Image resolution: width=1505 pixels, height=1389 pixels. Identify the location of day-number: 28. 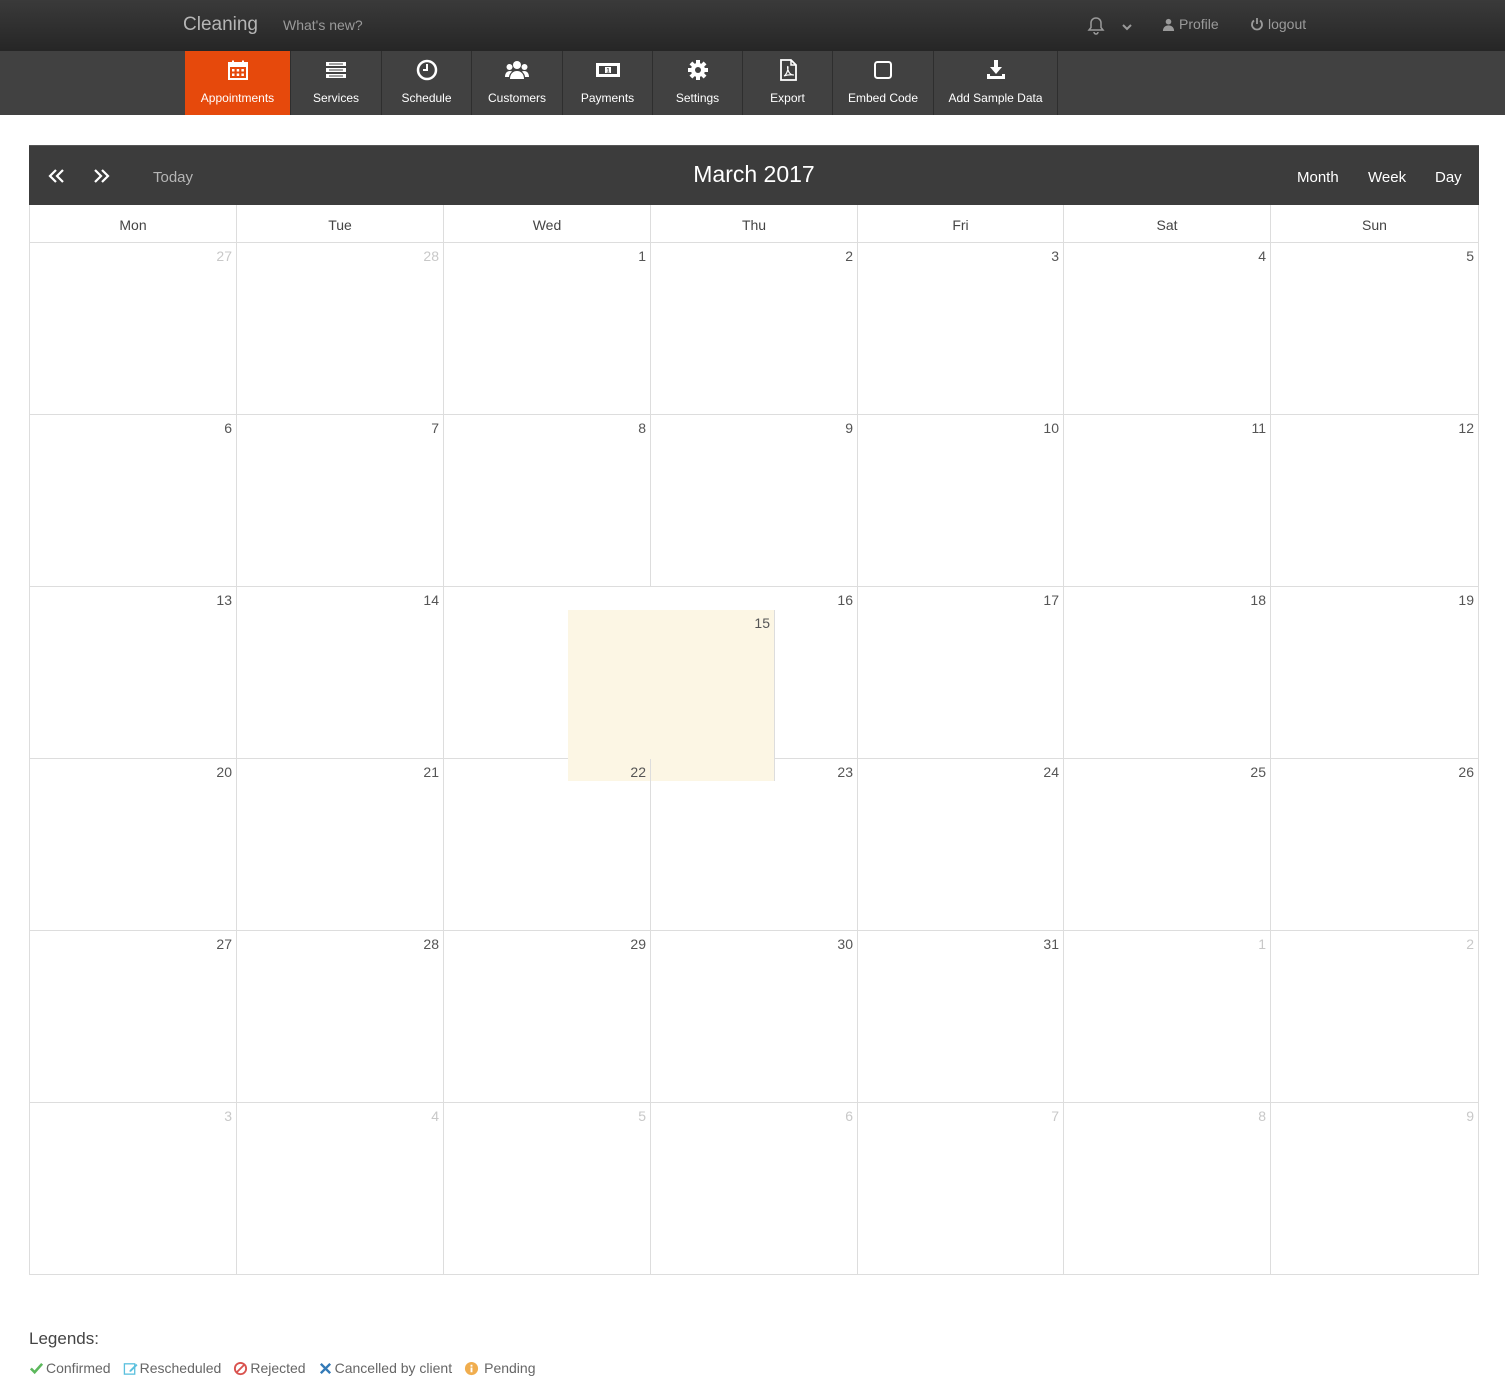
(431, 944).